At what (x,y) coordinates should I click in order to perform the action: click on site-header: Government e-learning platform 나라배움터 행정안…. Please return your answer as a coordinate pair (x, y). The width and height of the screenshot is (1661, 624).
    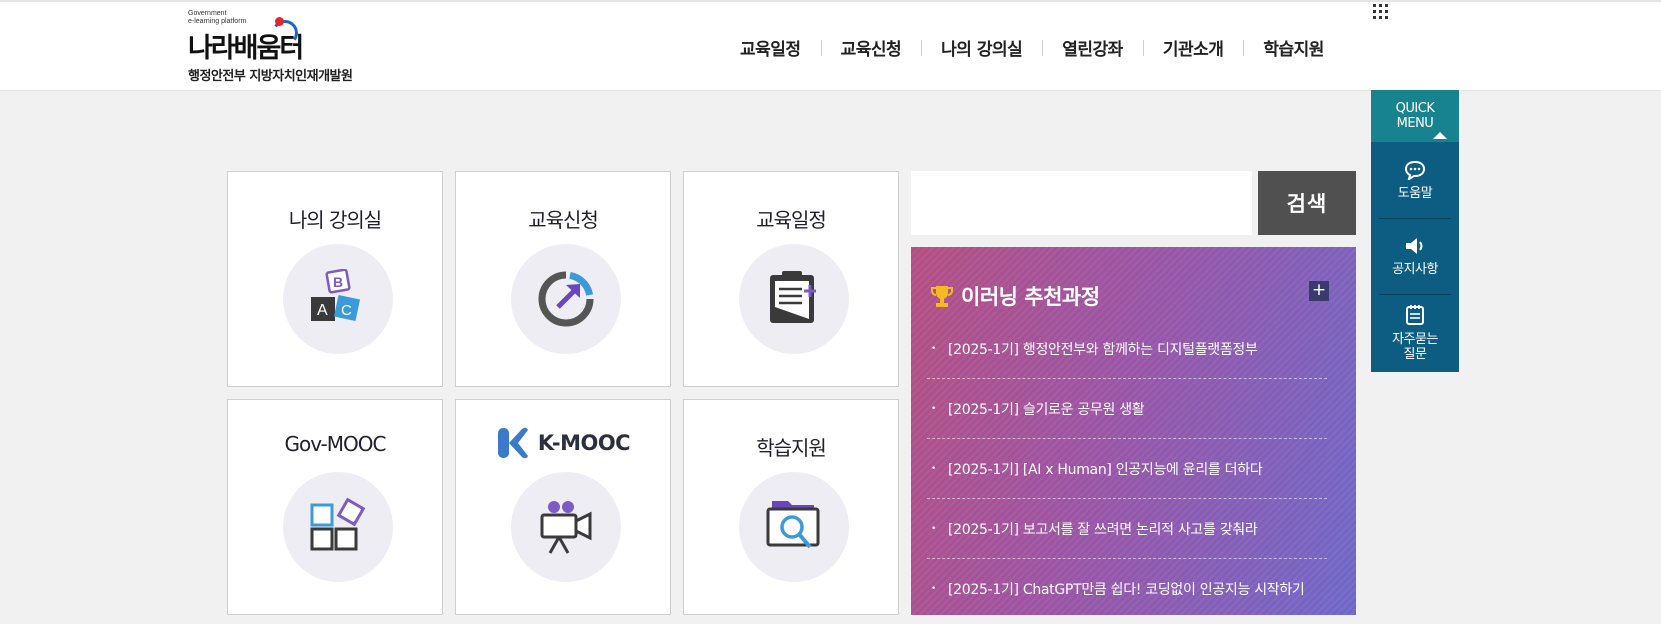
    Looking at the image, I should click on (830, 45).